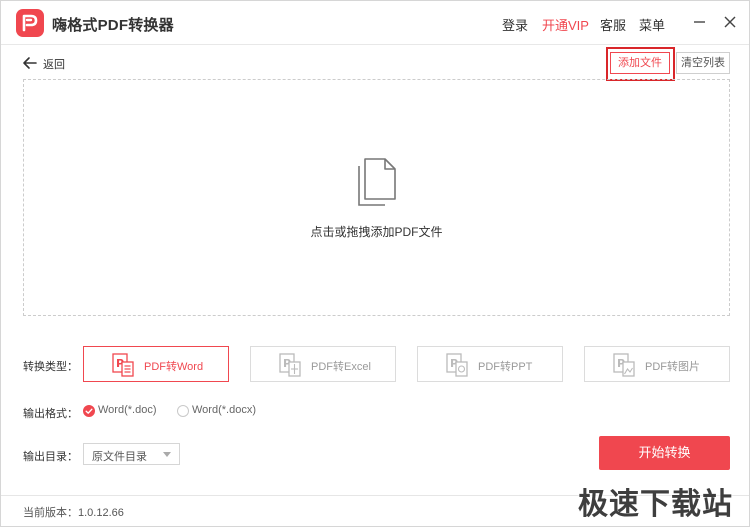  Describe the element at coordinates (127, 410) in the screenshot. I see `format-doc-label: Word(*.doc)` at that location.